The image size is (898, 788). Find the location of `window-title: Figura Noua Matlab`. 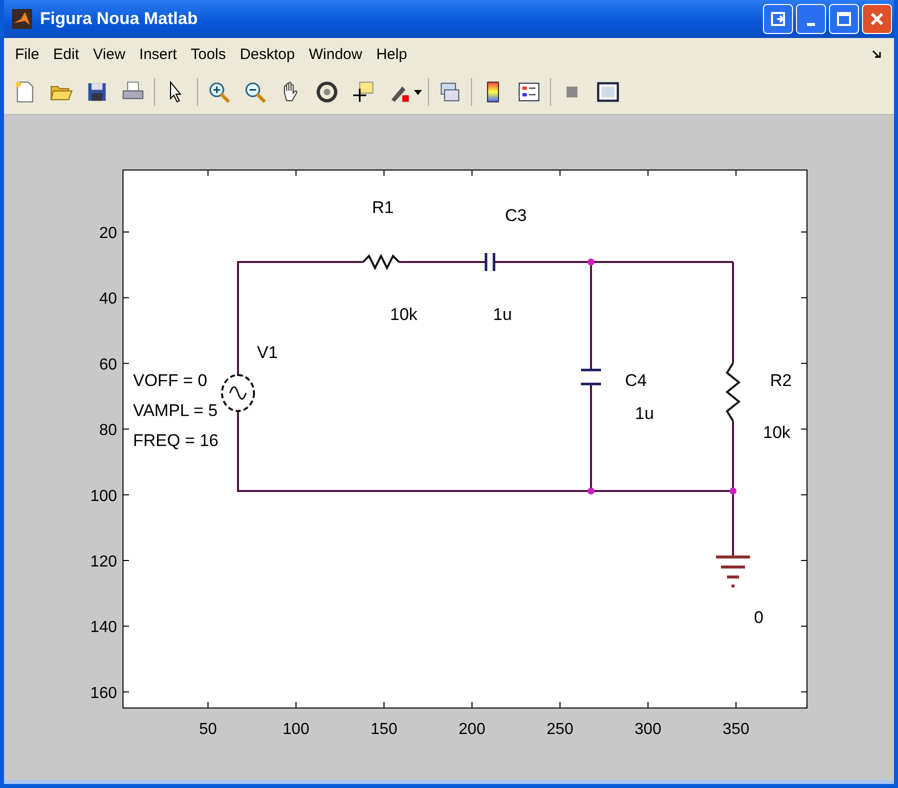

window-title: Figura Noua Matlab is located at coordinates (119, 19).